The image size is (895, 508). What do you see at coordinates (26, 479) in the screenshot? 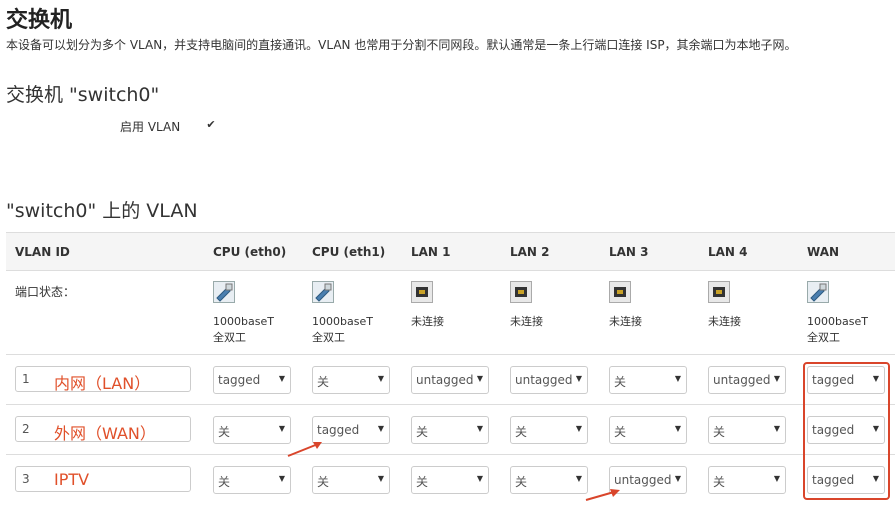
I see `vlan-id-value: 3` at bounding box center [26, 479].